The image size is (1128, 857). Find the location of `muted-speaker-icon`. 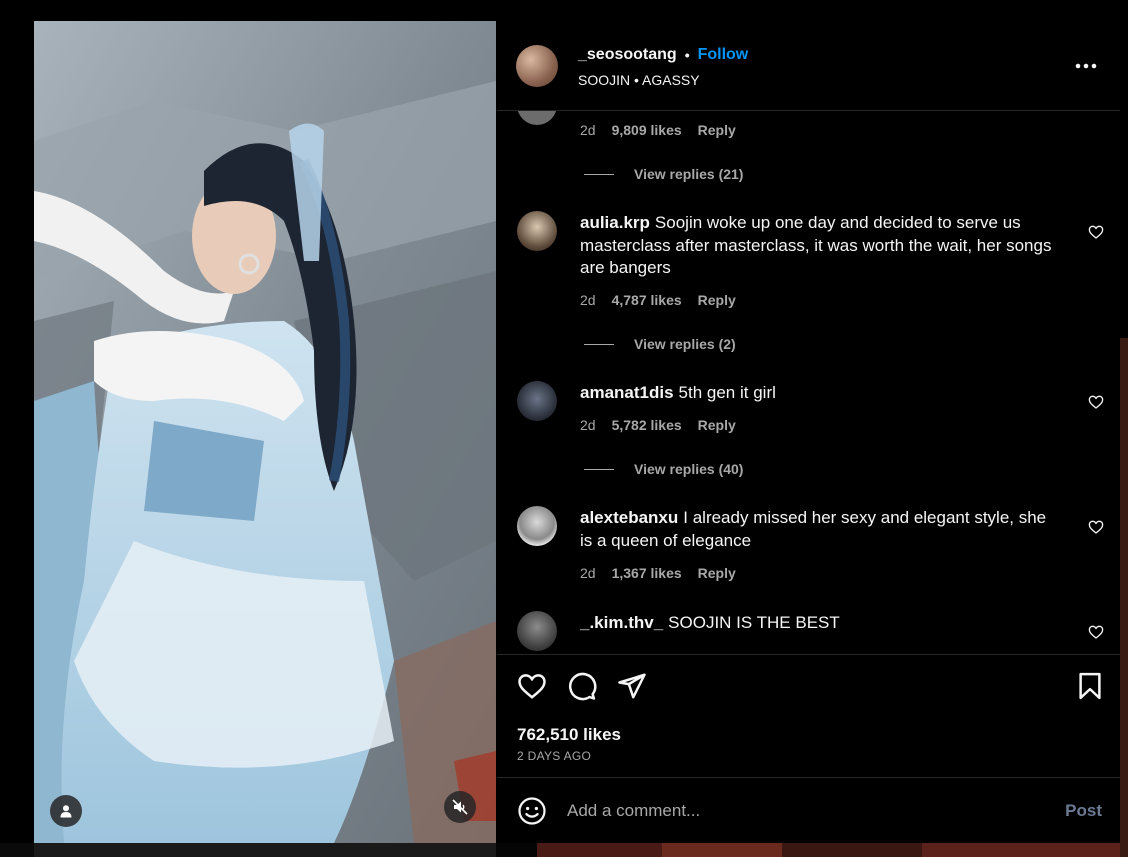

muted-speaker-icon is located at coordinates (460, 807).